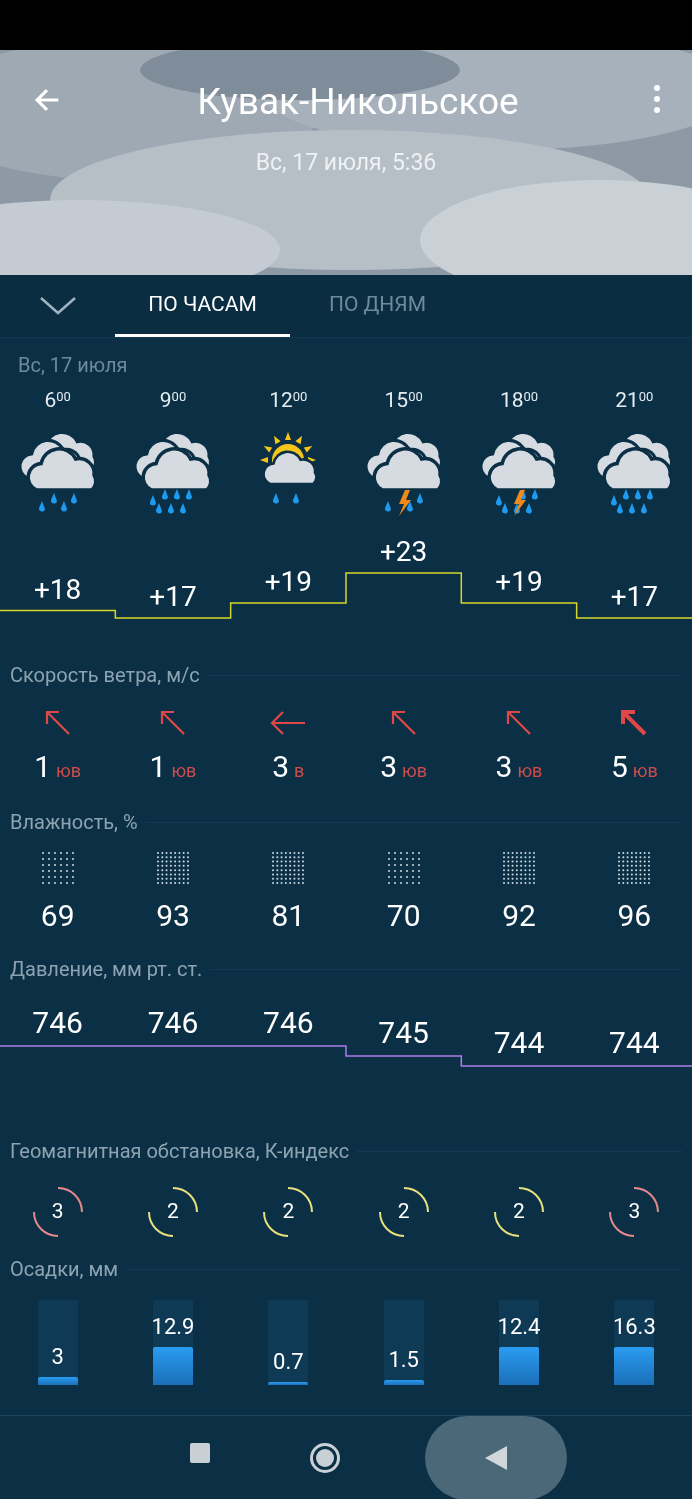 This screenshot has width=692, height=1499. Describe the element at coordinates (299, 771) in the screenshot. I see `wind-direction: в` at that location.